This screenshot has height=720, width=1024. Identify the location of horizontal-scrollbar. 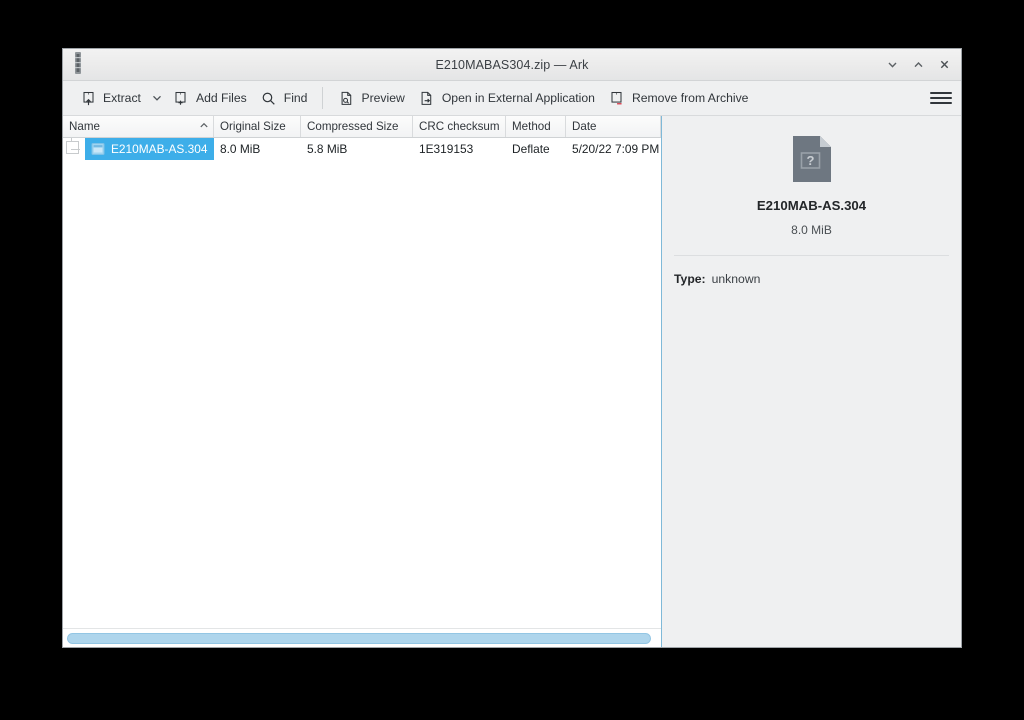
(362, 637).